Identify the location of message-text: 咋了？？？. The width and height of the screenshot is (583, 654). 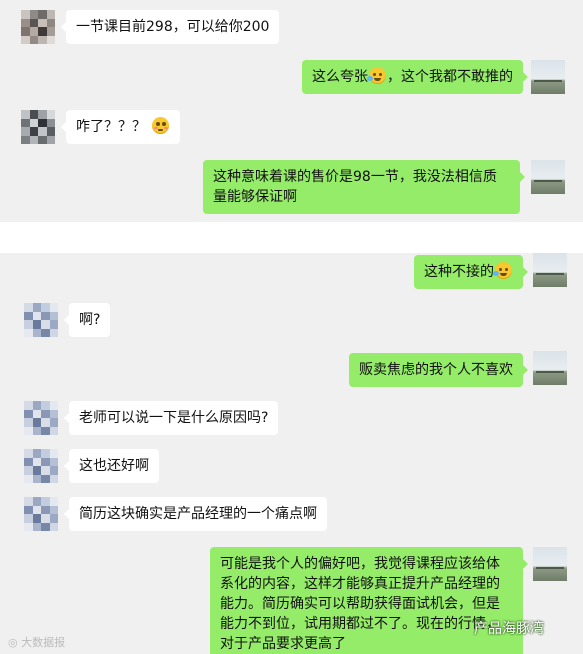
(111, 127).